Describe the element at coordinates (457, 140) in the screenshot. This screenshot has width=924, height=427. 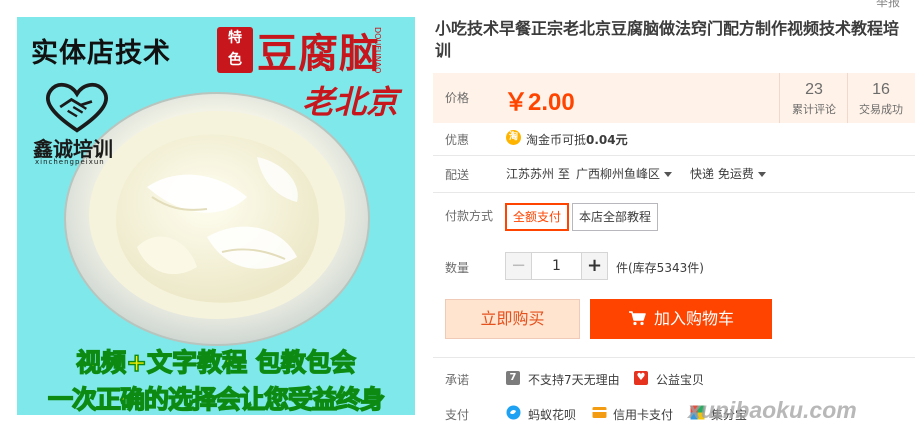
I see `discount-label: 优惠` at that location.